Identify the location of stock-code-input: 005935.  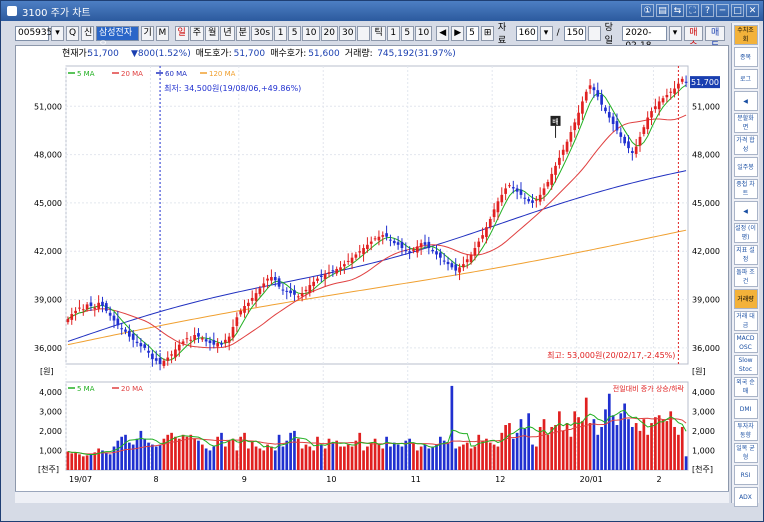
(33, 33).